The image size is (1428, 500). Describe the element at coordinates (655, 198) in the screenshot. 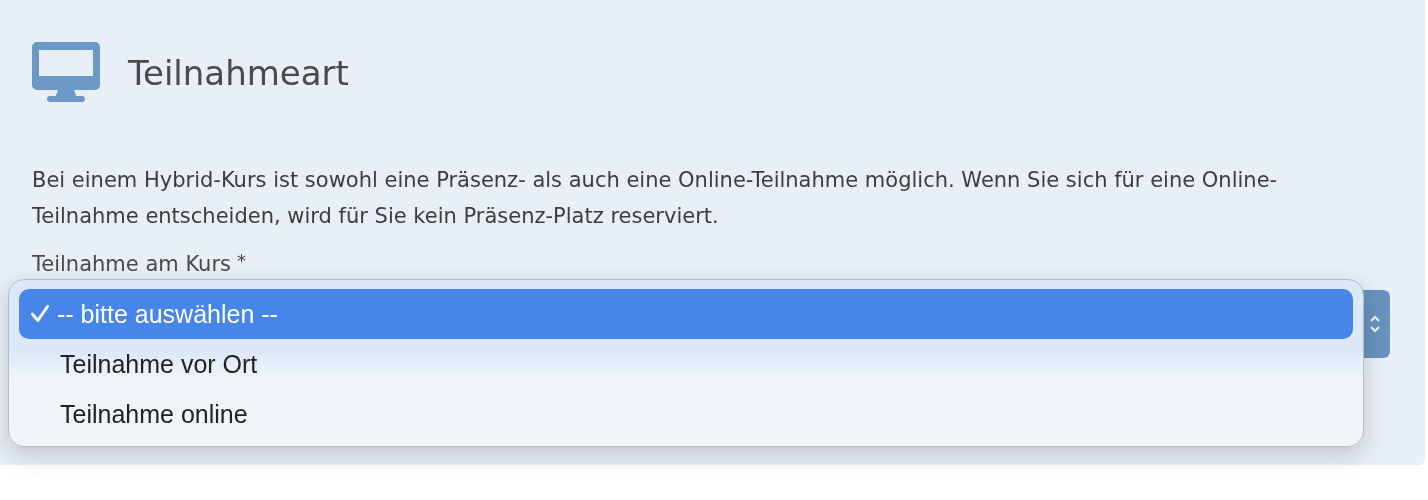

I see `description-text: Bei einem Hybrid-Kurs ist sowohl eine Präsenz- als auch eine Online-Teilnahme möglich. Wenn Sie sich für eine Online-Teilnahme entscheiden, wird für Sie kein Präsenz-Platz reserviert.` at that location.